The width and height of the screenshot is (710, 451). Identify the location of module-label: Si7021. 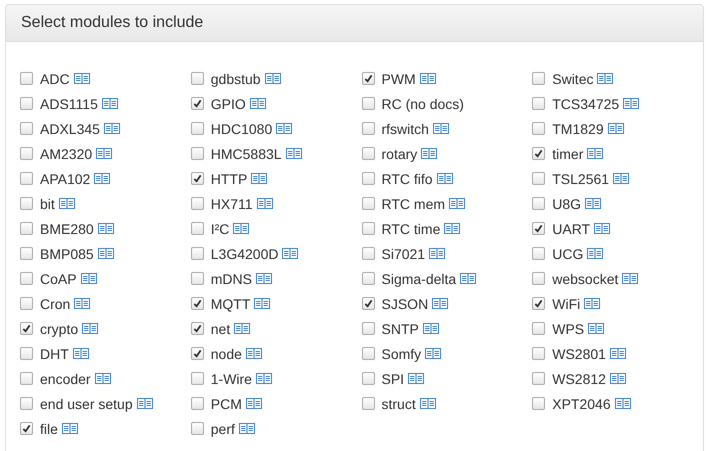
(404, 254).